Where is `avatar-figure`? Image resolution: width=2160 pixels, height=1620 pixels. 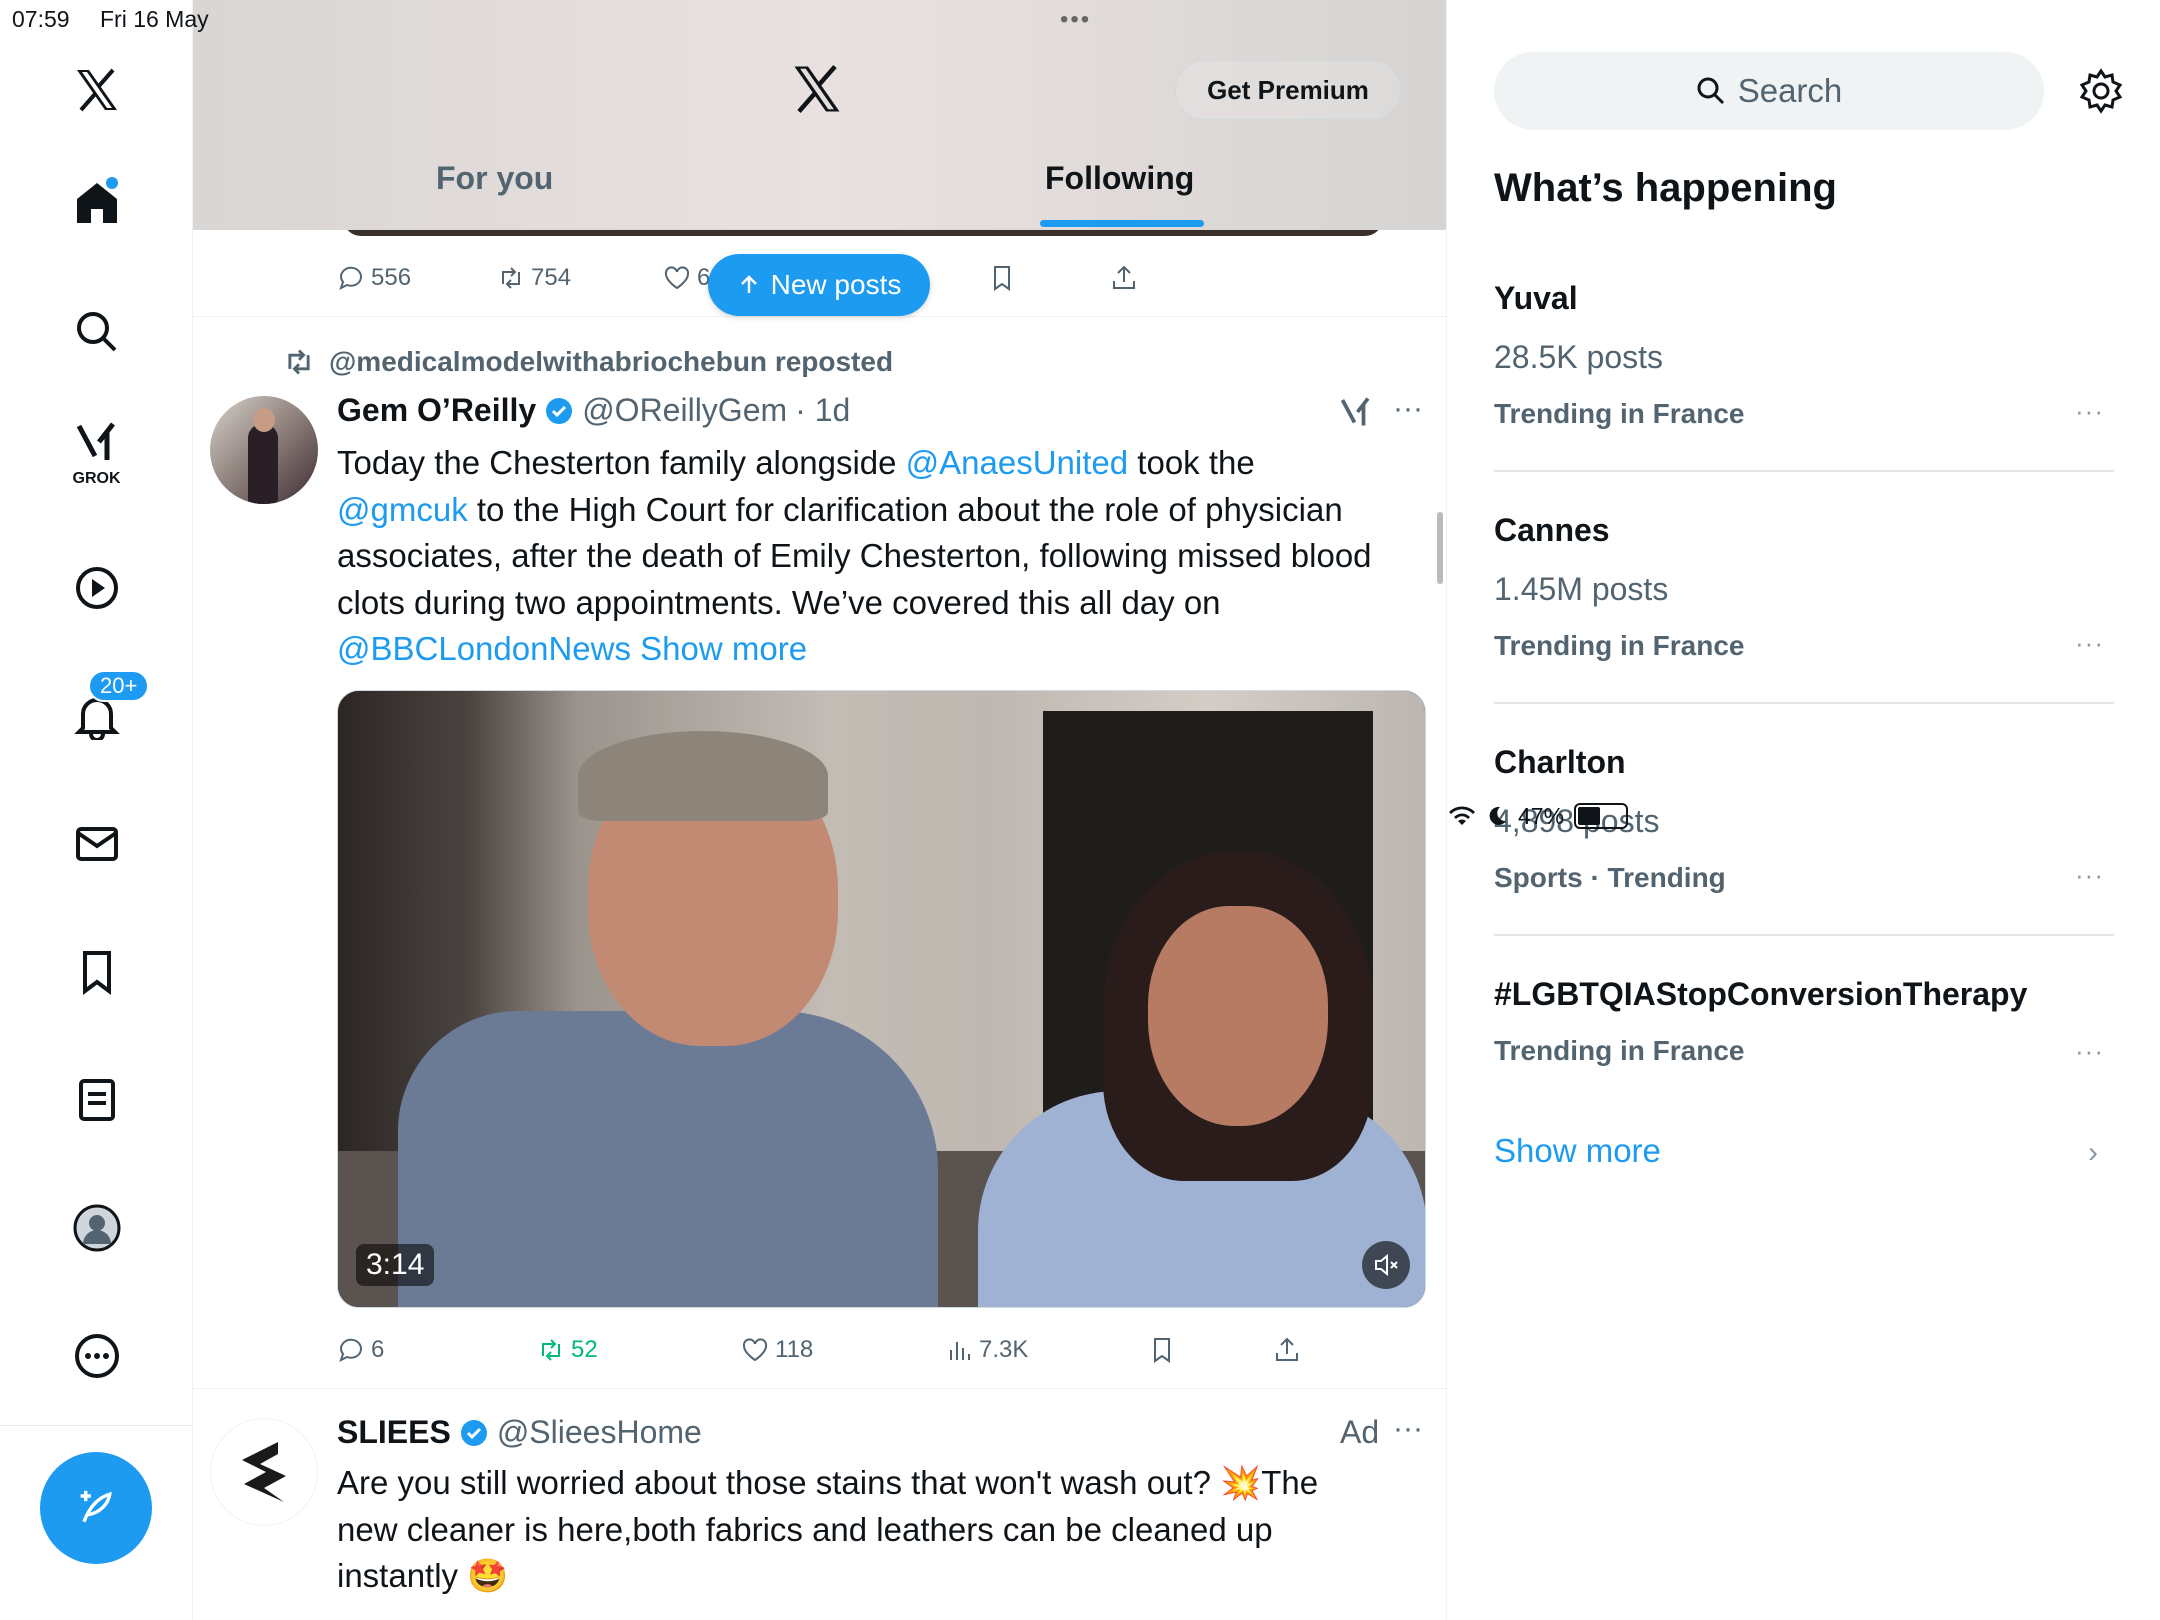 avatar-figure is located at coordinates (263, 464).